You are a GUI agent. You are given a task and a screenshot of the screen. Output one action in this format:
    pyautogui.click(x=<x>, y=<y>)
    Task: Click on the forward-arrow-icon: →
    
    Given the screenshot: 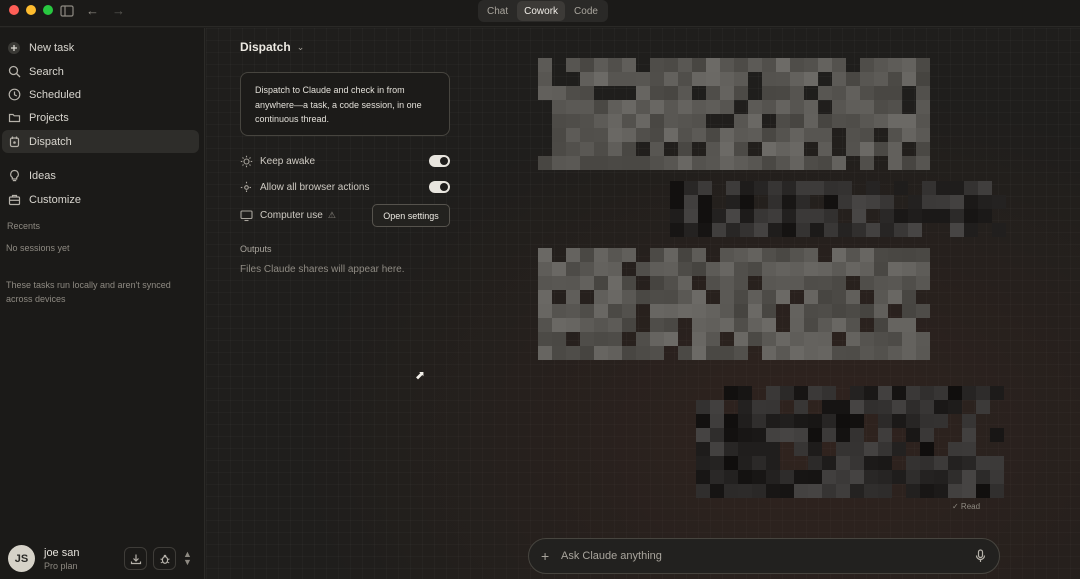 What is the action you would take?
    pyautogui.click(x=118, y=11)
    